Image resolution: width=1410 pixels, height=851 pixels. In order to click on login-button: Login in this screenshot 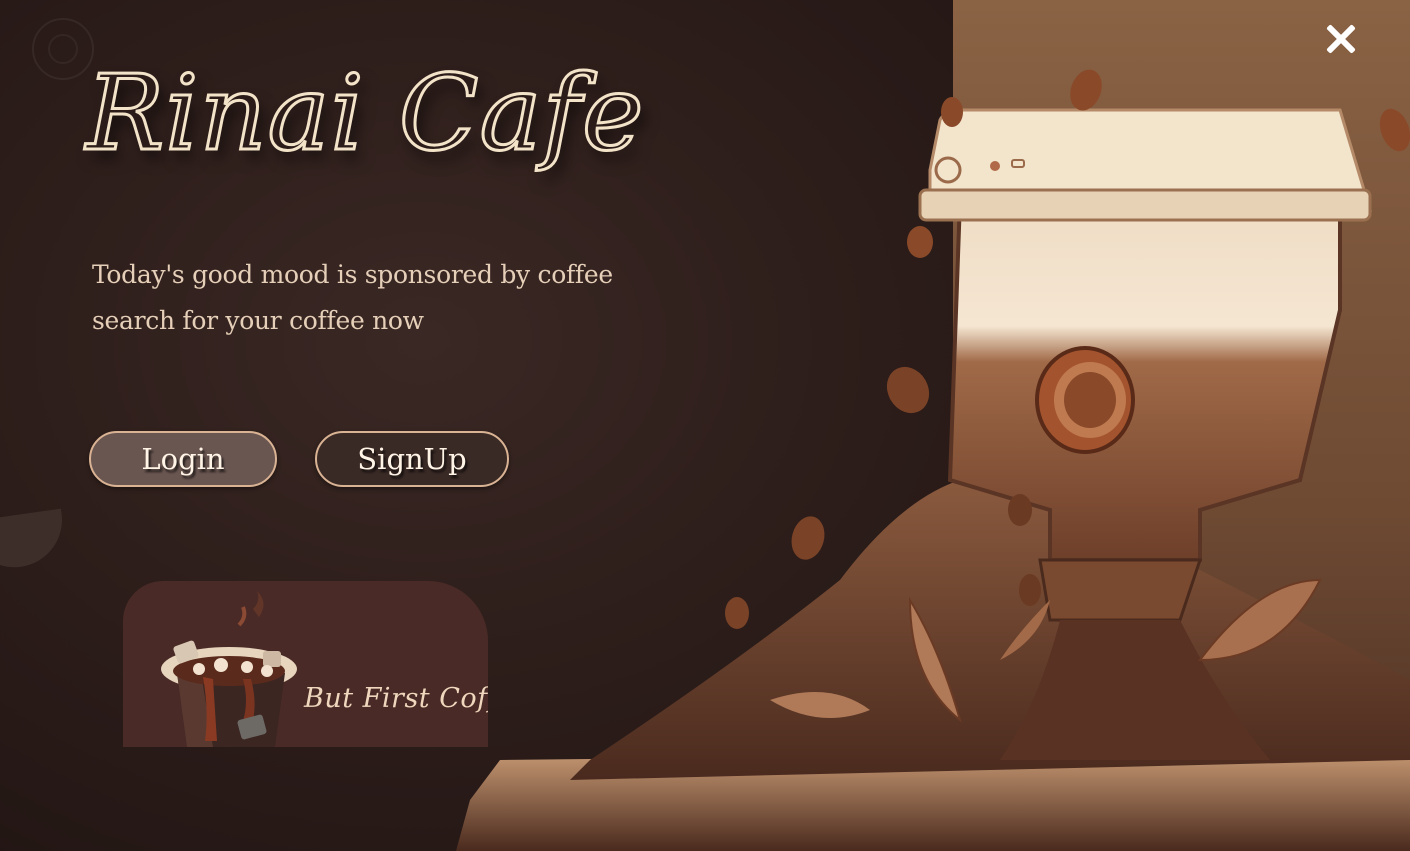, I will do `click(183, 459)`.